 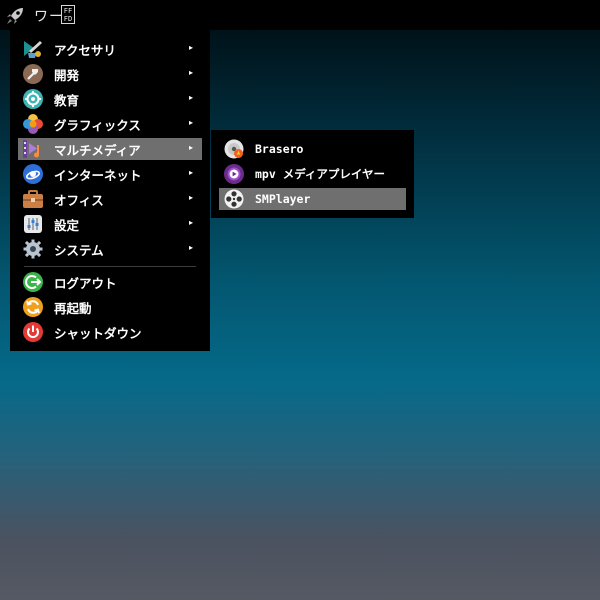 I want to click on multimedia-submenu: Brasero mpv メディアプレイヤー SMPlayer, so click(x=312, y=174).